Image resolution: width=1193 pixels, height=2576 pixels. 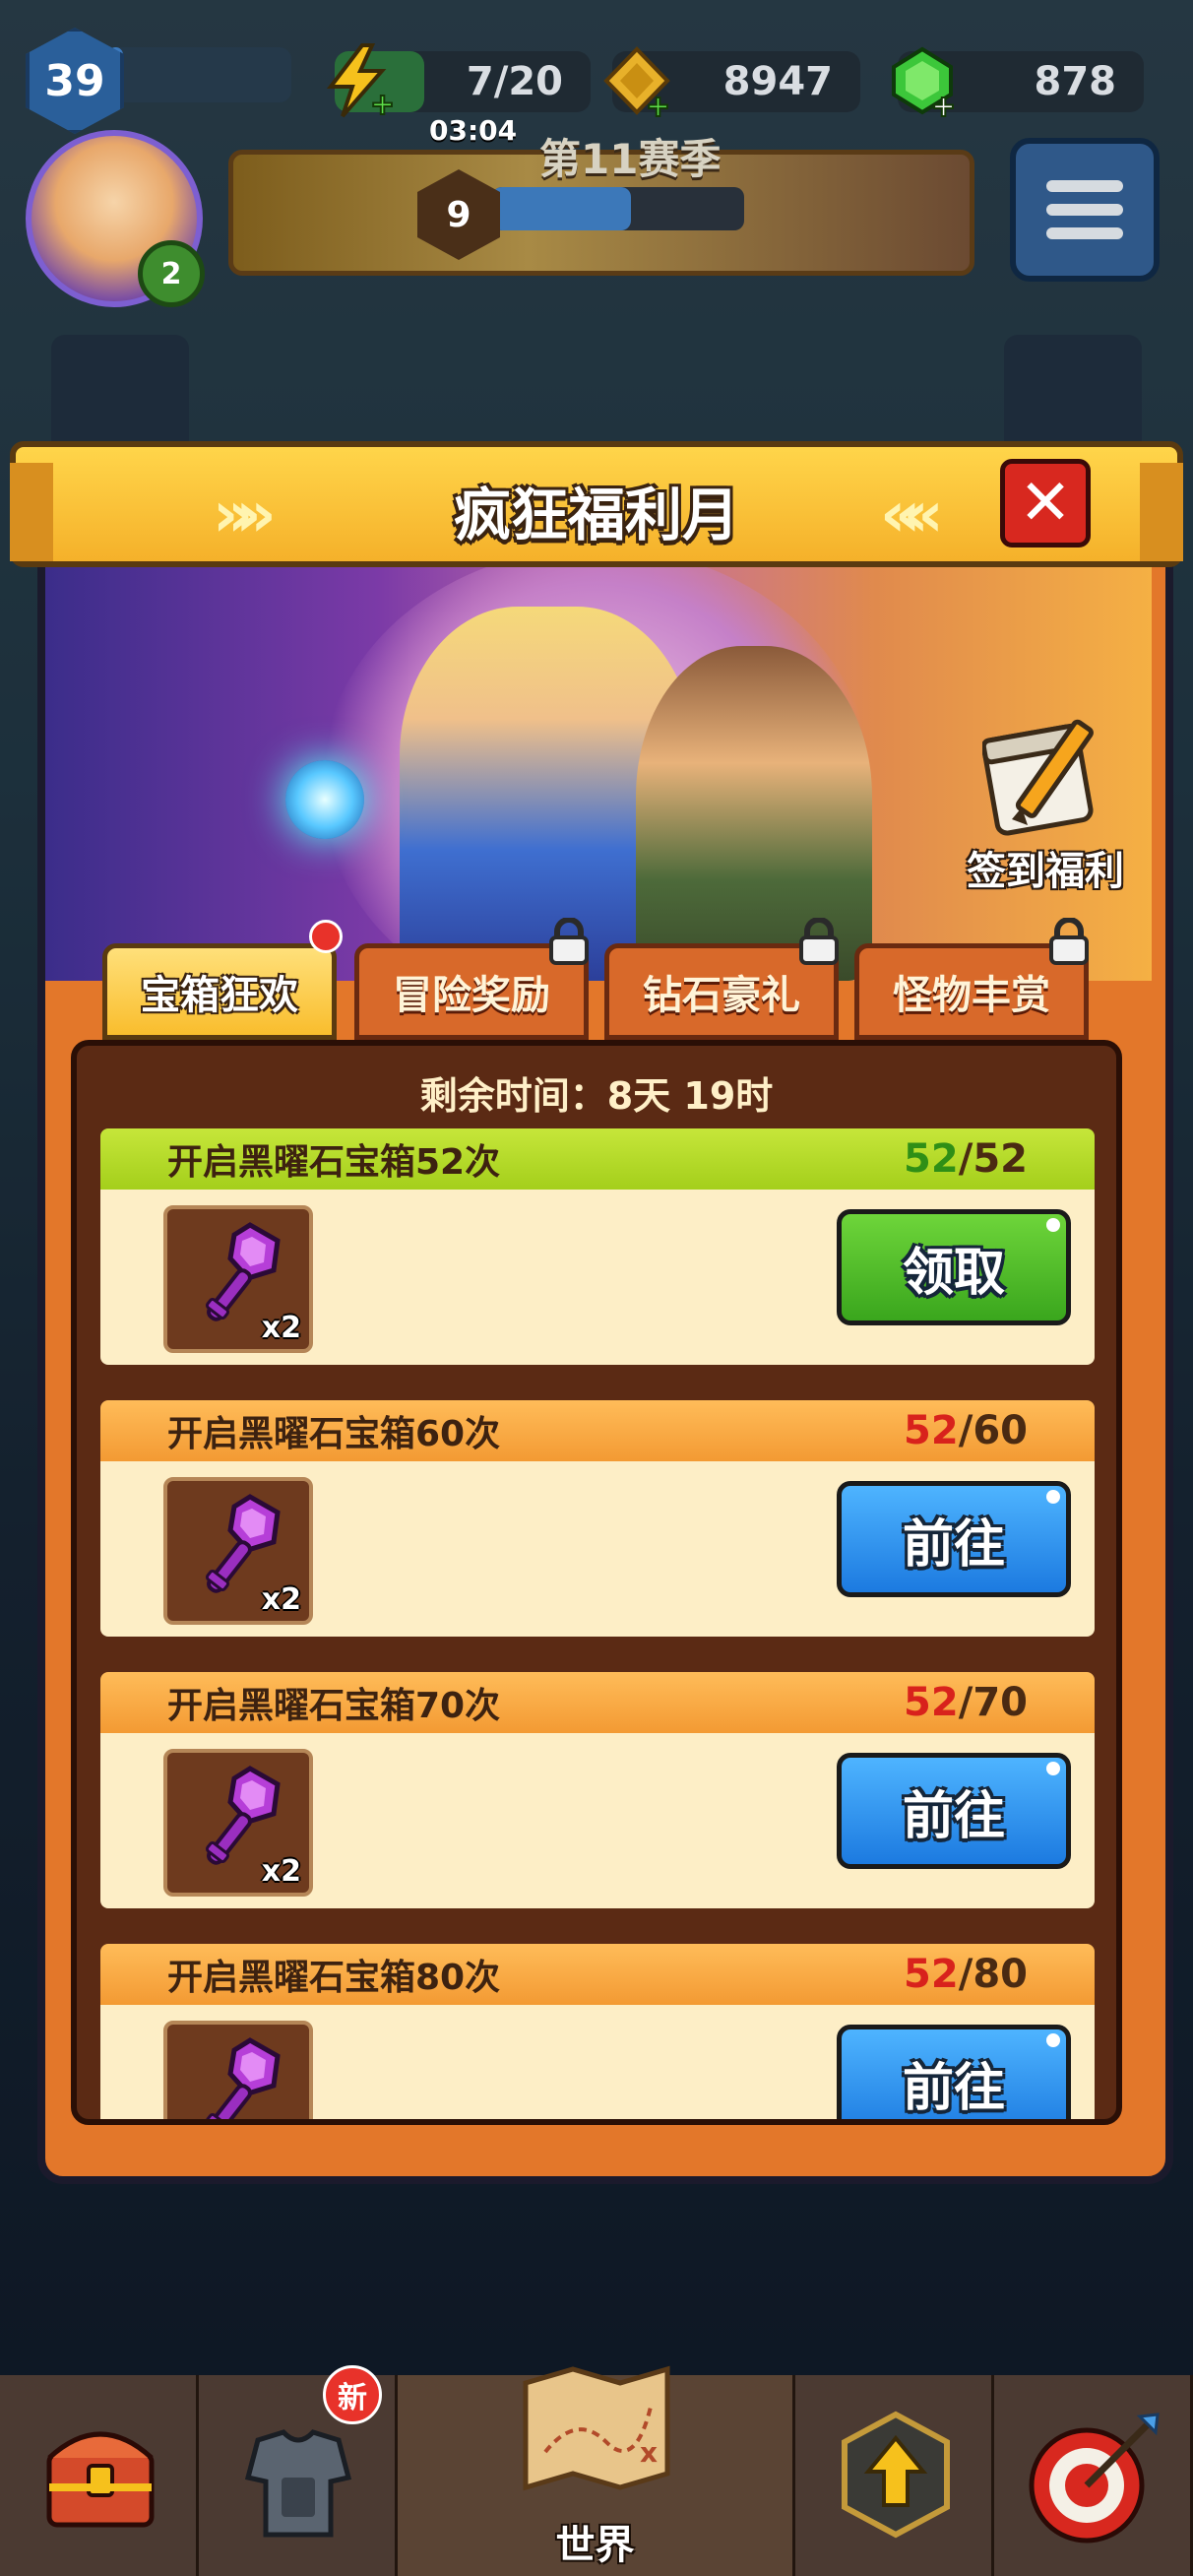 I want to click on upgrade-arrow-icon, so click(x=896, y=2475).